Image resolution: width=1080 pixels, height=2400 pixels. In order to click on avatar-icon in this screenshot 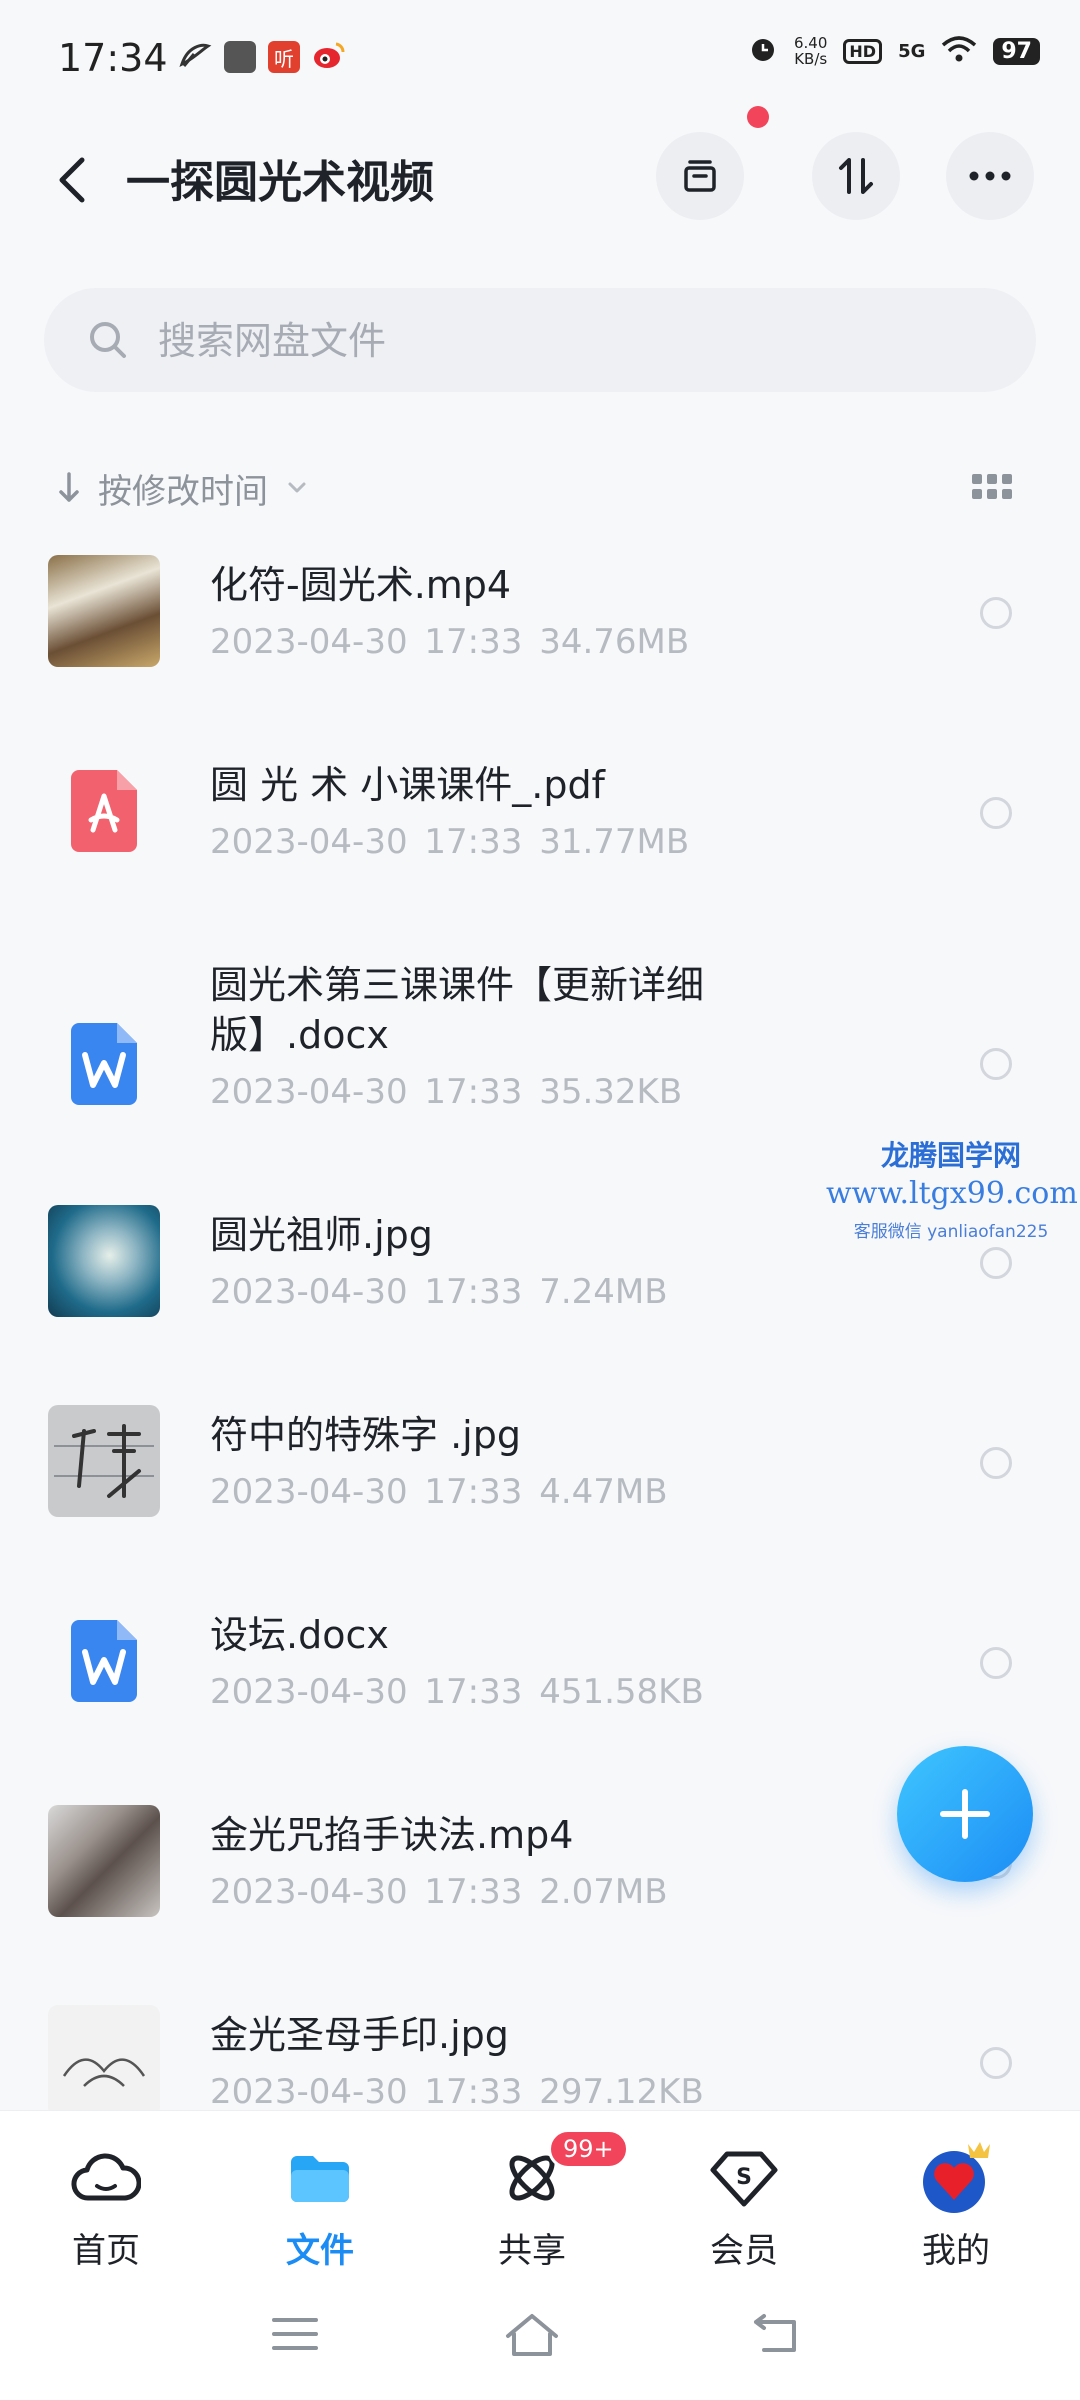, I will do `click(956, 2177)`.